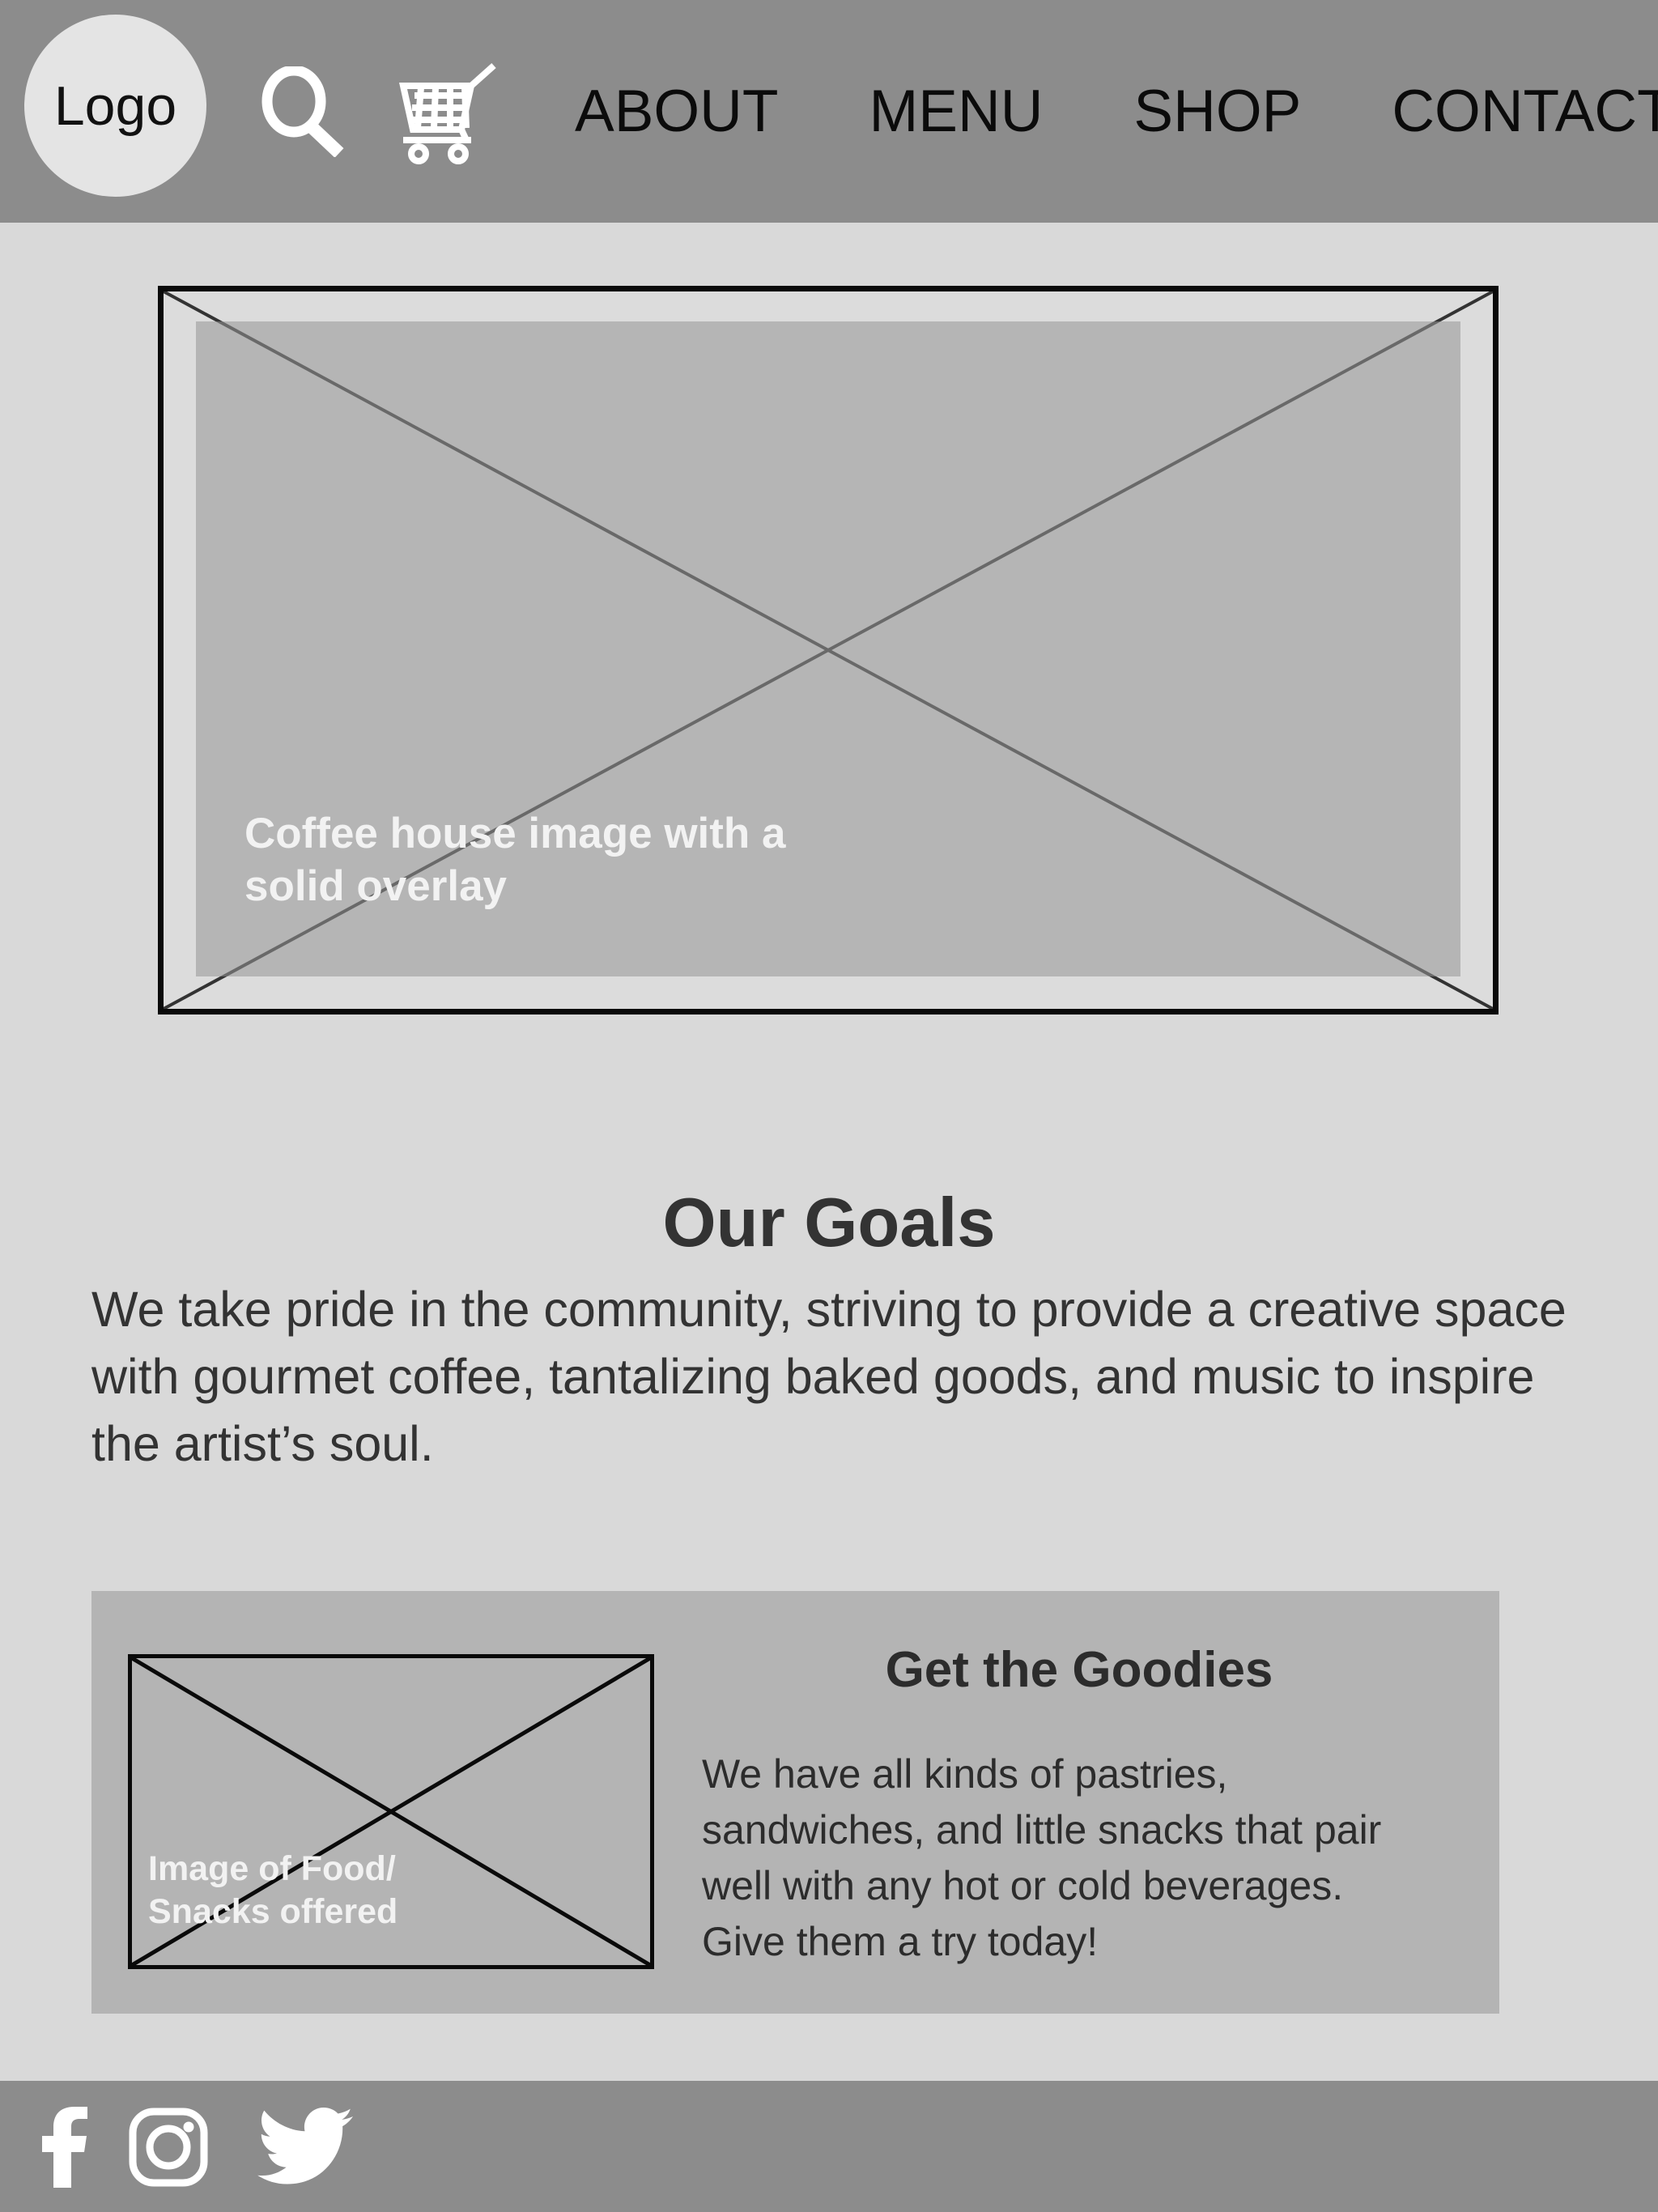 The height and width of the screenshot is (2212, 1658). I want to click on nav-item-about: ABOUT, so click(676, 112).